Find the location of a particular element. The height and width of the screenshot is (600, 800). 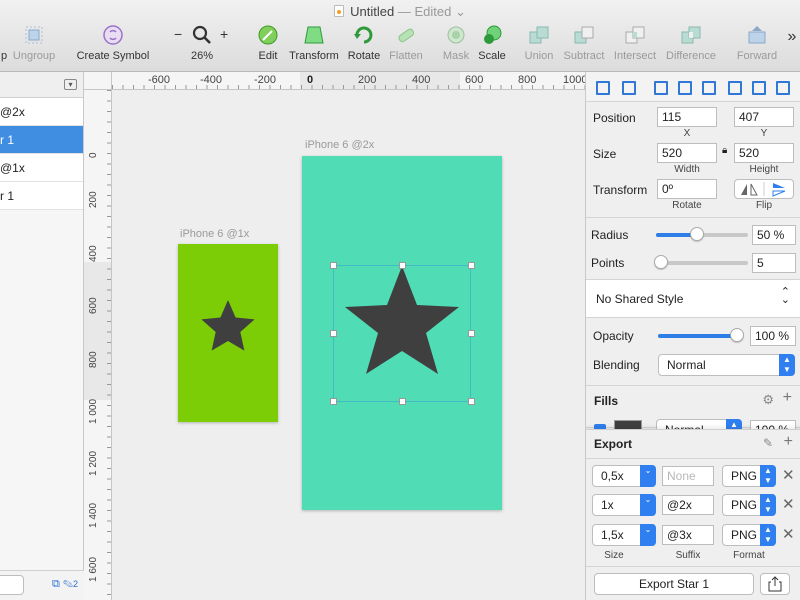

flip-horizontal-icon is located at coordinates (749, 189).